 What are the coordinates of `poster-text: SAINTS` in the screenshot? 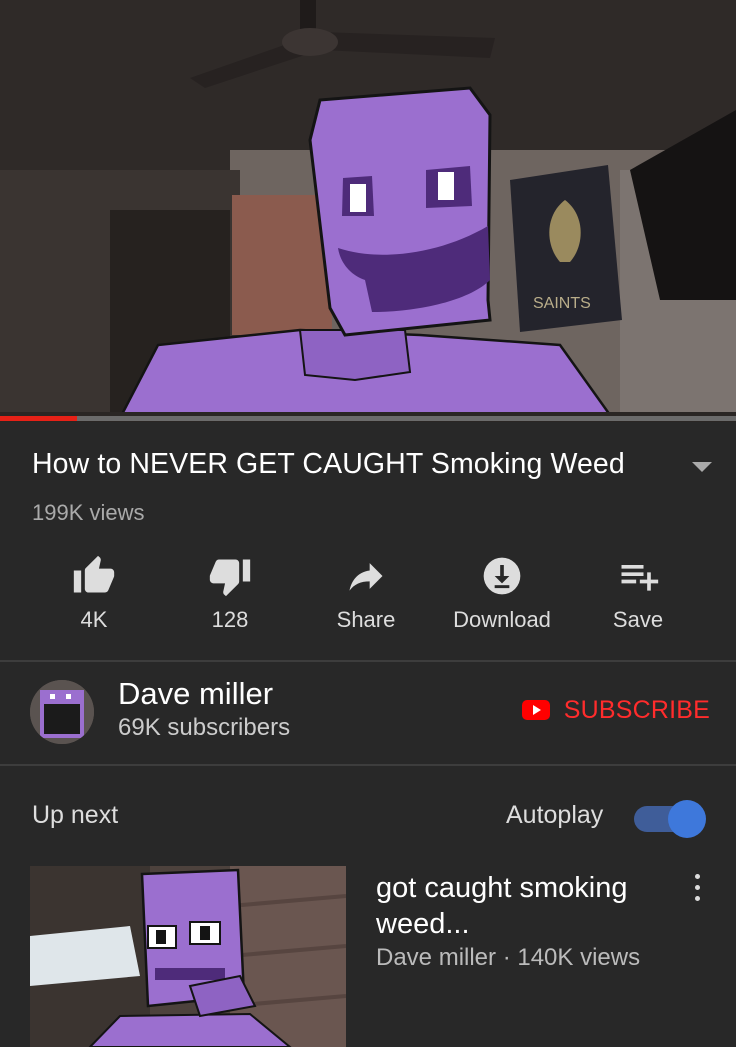 It's located at (562, 303).